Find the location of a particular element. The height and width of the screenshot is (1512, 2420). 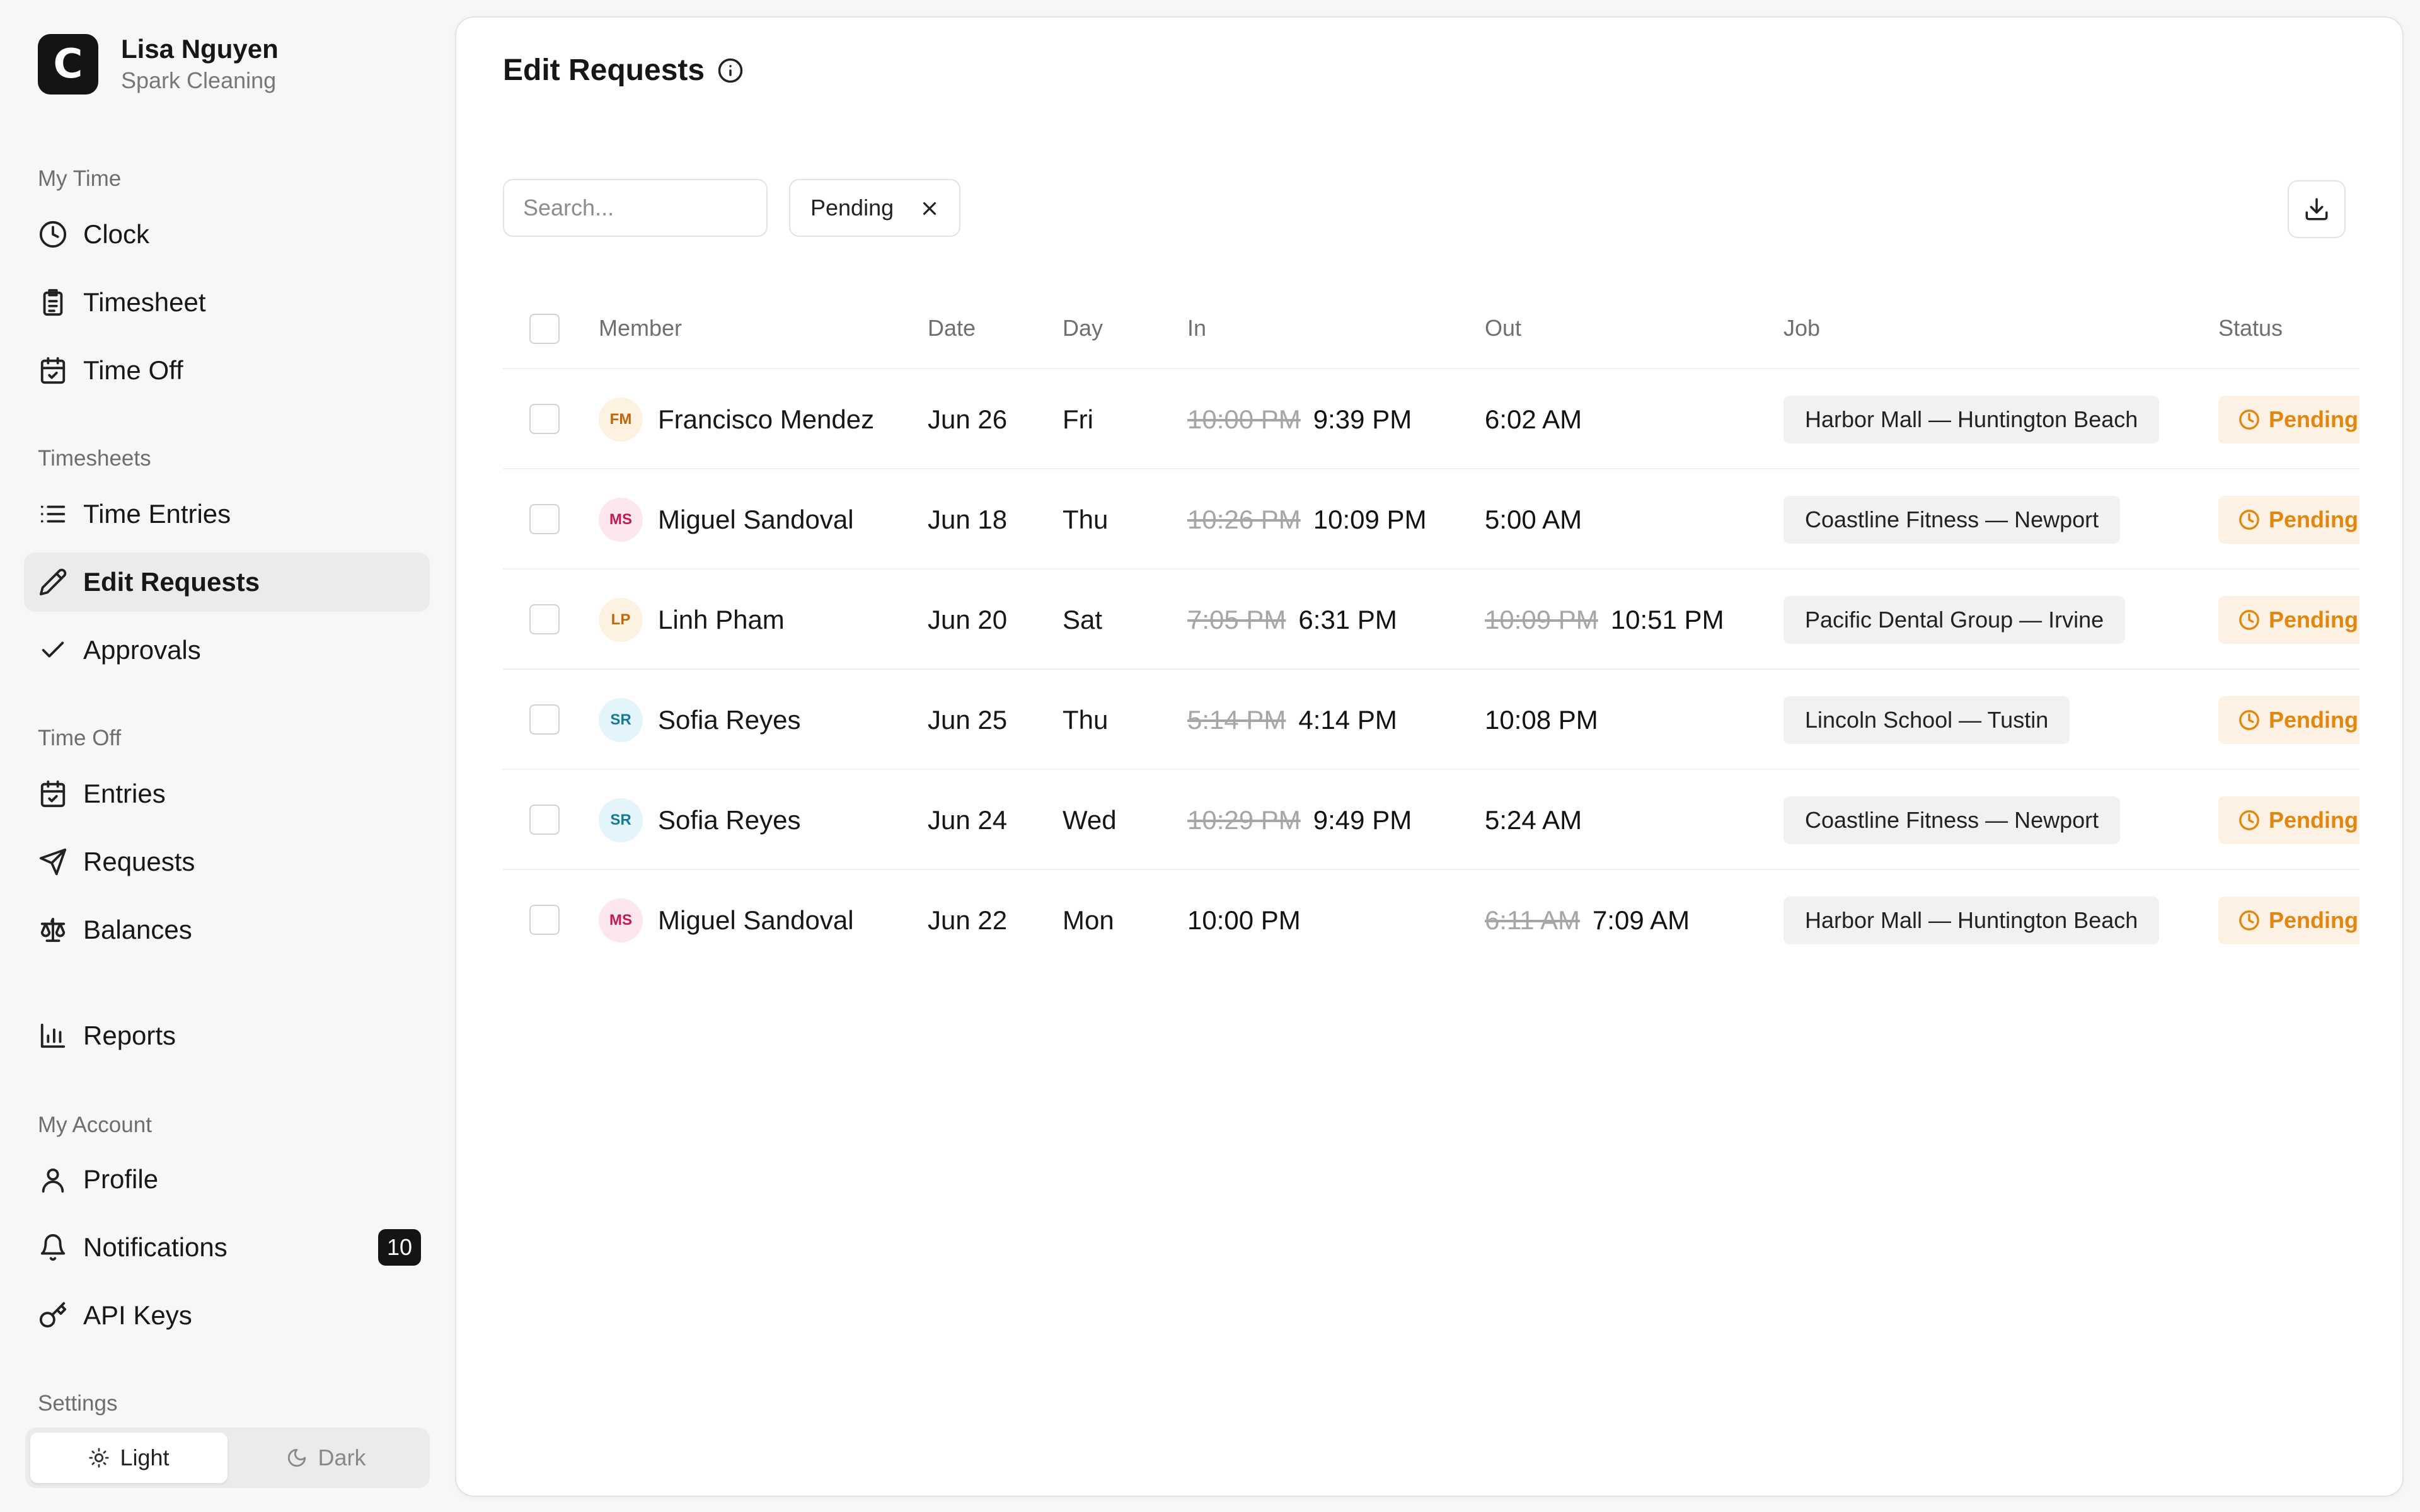

select-all-checkbox is located at coordinates (544, 329).